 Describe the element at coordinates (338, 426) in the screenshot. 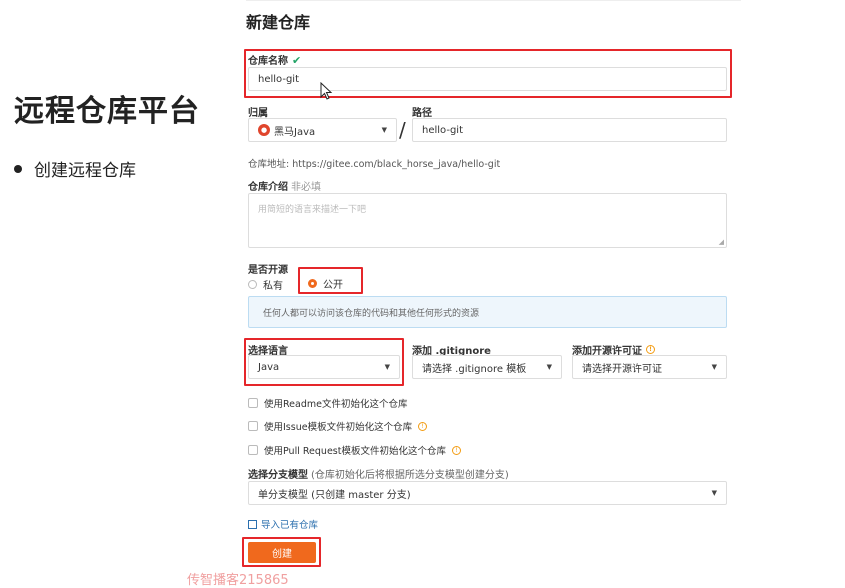

I see `checkbox-issue: 使用Issue模板文件初始化这个仓库 !` at that location.